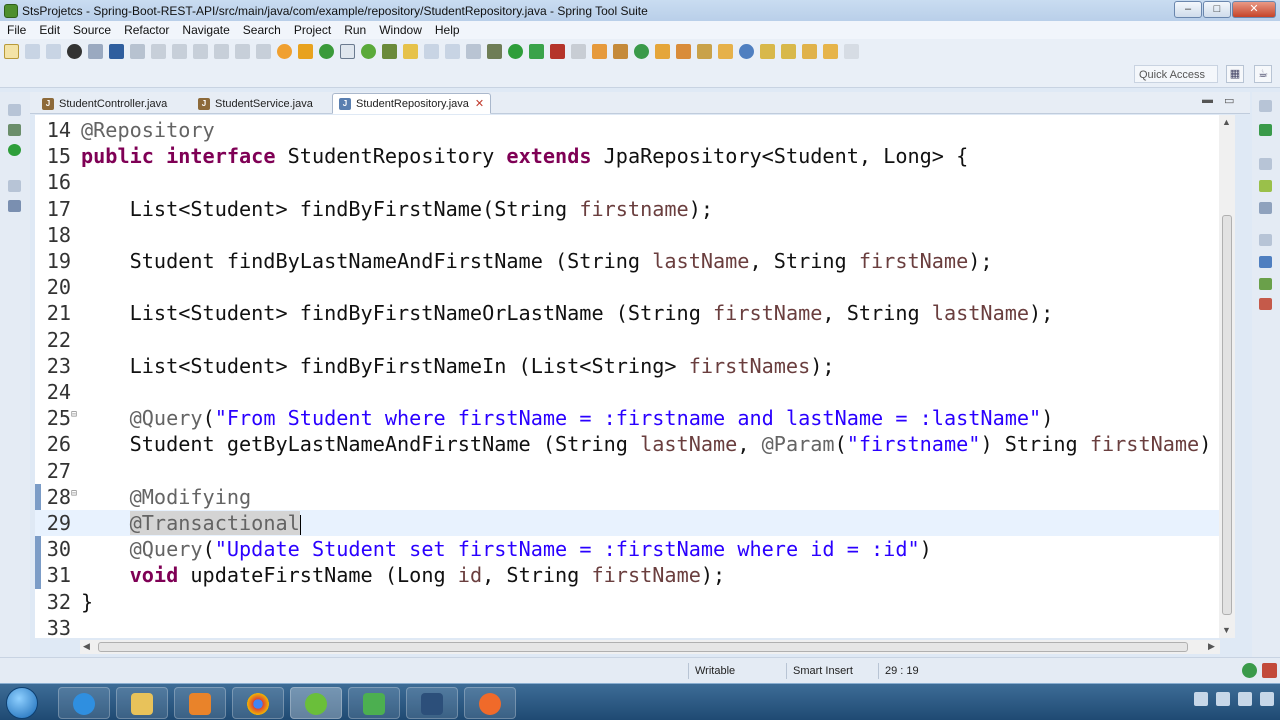 The height and width of the screenshot is (720, 1280). I want to click on suspend-icon, so click(179, 51).